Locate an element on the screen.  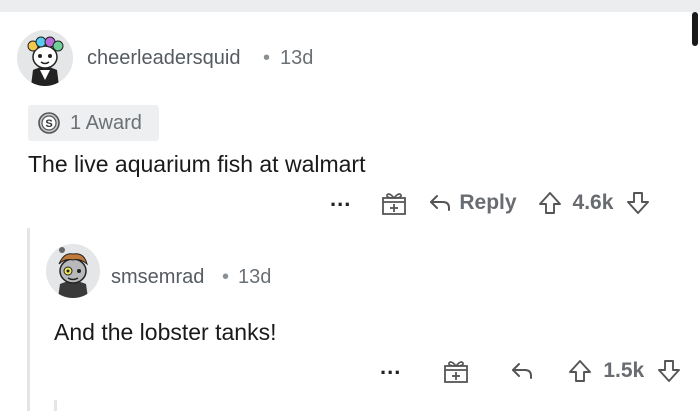
vote-score: 4.6k is located at coordinates (593, 202).